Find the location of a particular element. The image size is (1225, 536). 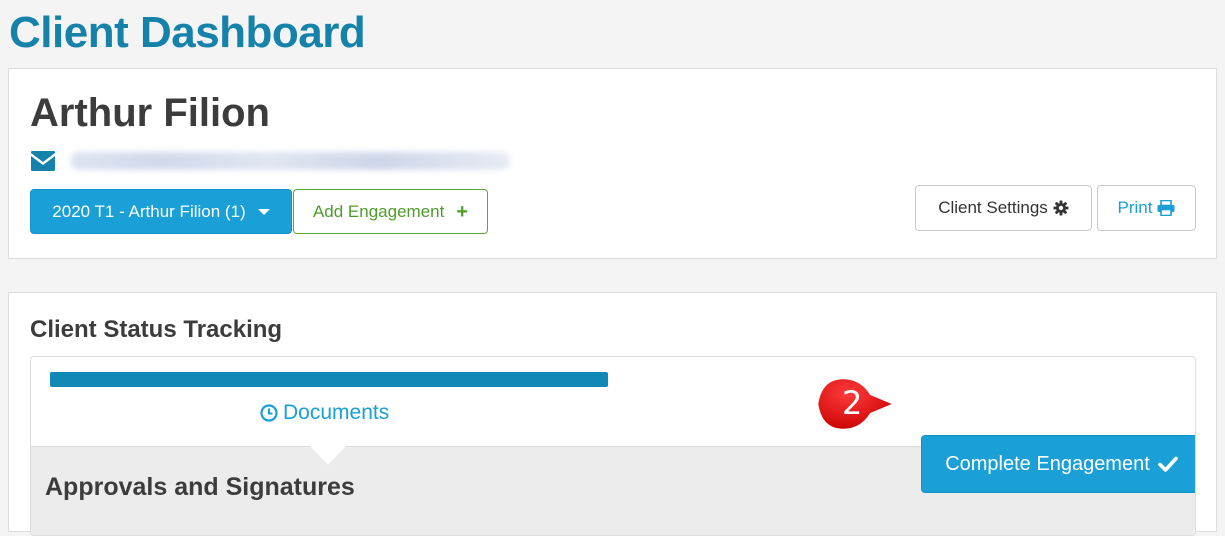

status-tracking-title: Client Status Tracking is located at coordinates (156, 329).